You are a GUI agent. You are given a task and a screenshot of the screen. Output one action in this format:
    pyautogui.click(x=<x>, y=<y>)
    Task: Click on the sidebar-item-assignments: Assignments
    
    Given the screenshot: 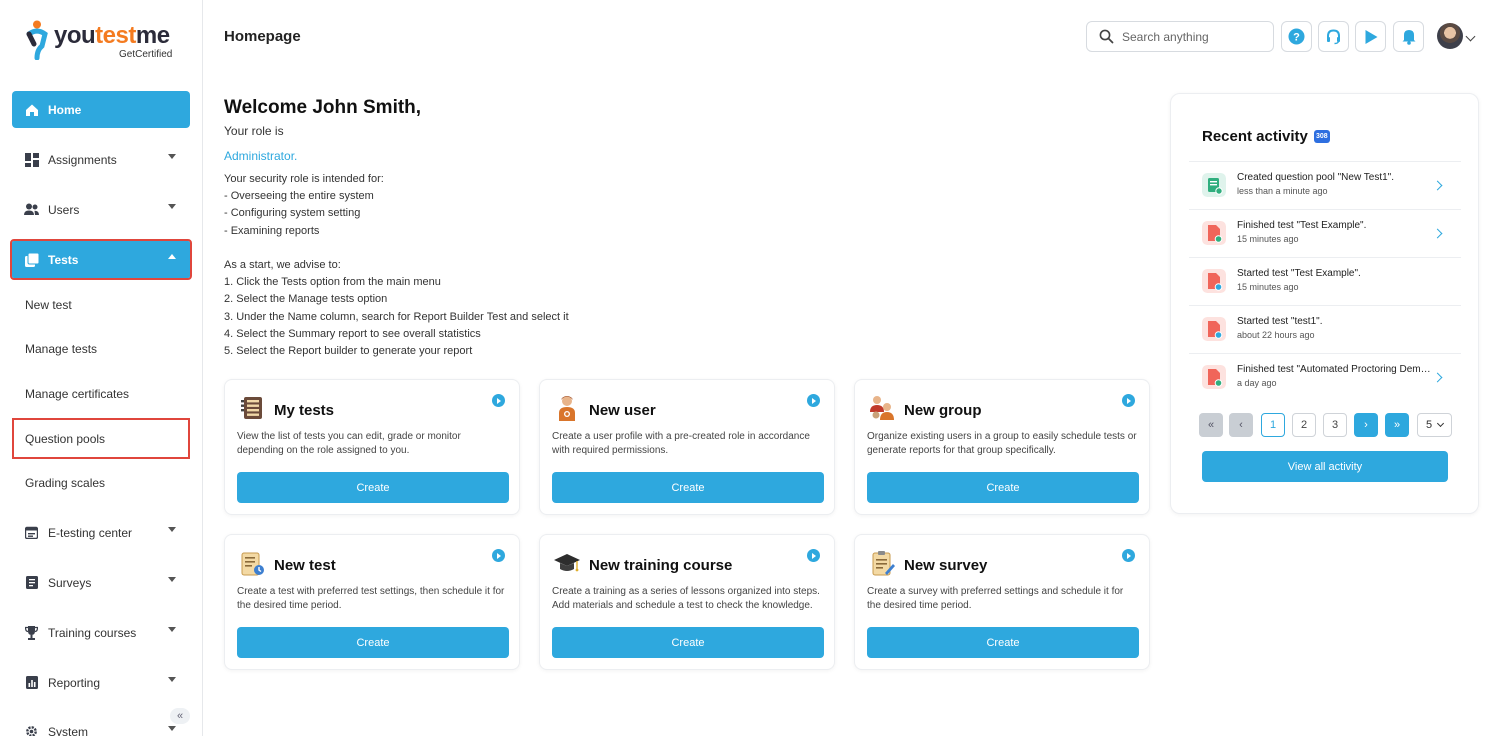 What is the action you would take?
    pyautogui.click(x=101, y=159)
    